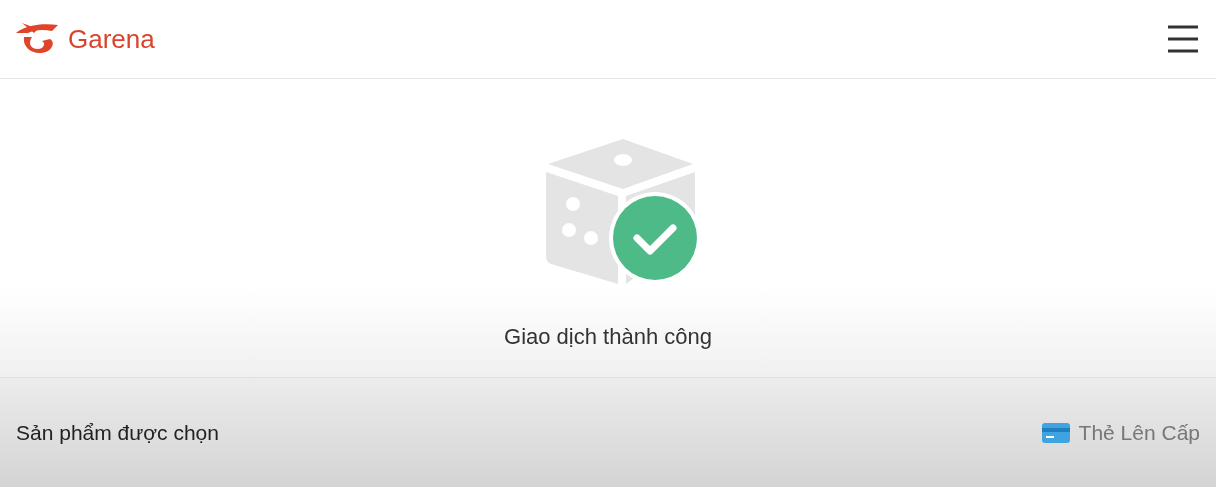  I want to click on product-name: Thẻ Lên Cấp, so click(1139, 432).